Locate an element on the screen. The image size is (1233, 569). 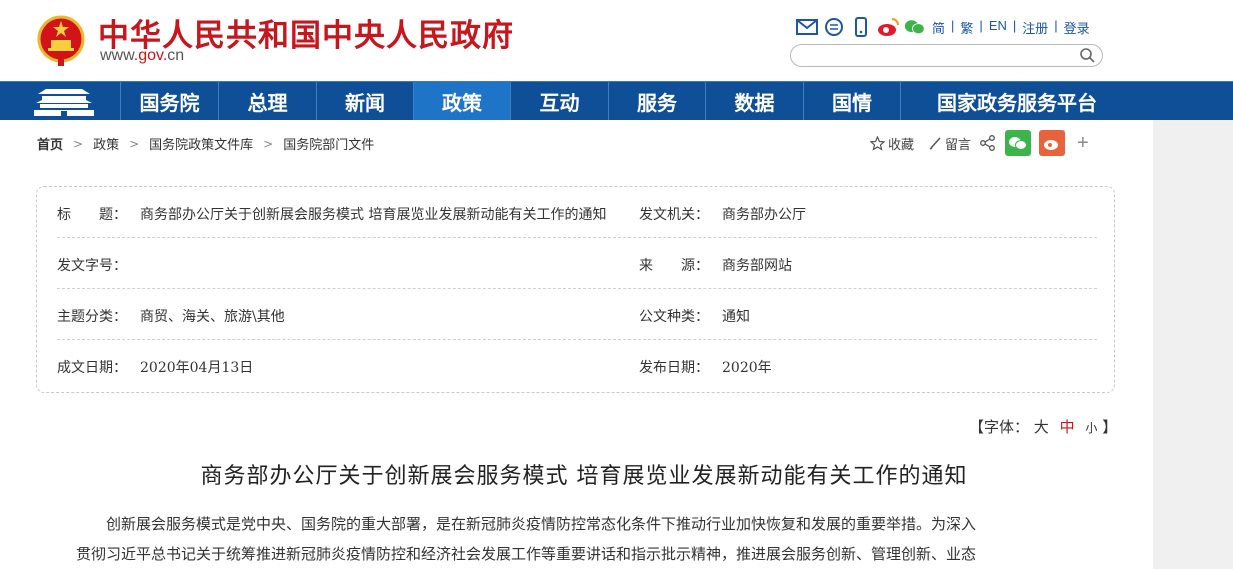
wechat-icon is located at coordinates (915, 27).